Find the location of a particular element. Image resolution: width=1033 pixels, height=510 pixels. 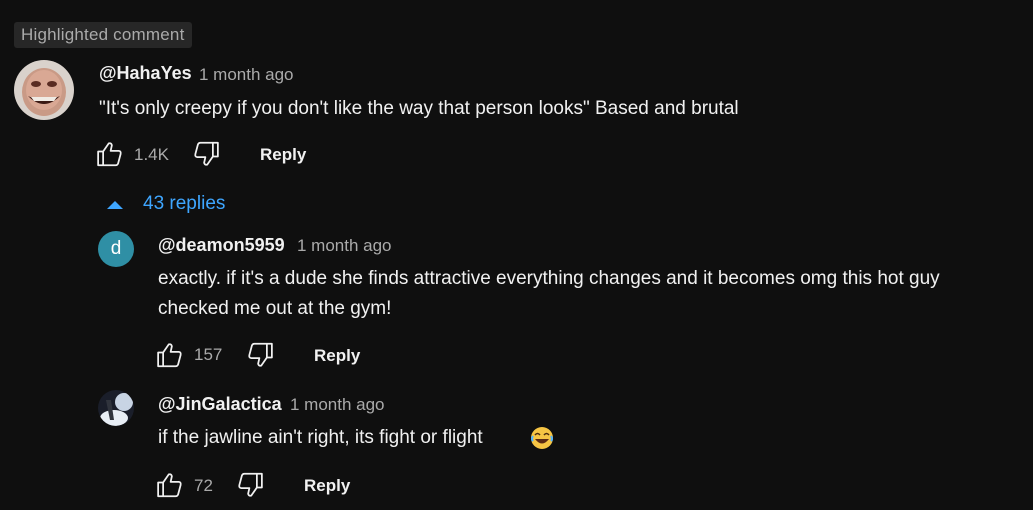

like-count: 1.4K is located at coordinates (151, 154).